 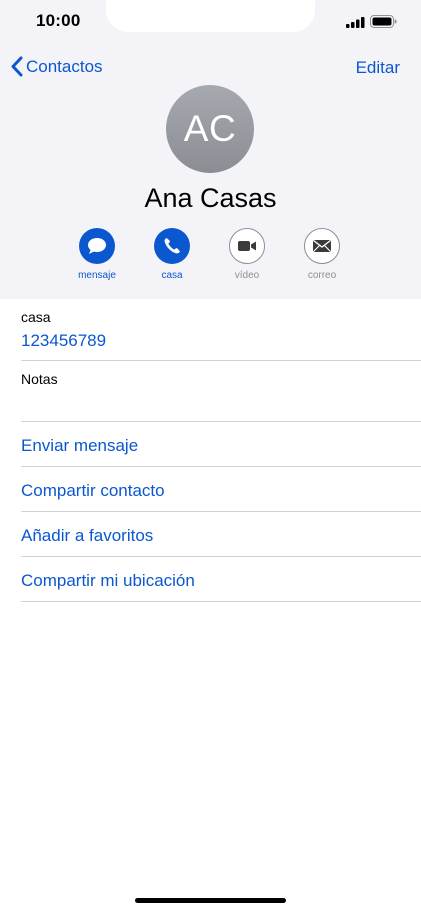 I want to click on phone-label: casa, so click(x=36, y=317).